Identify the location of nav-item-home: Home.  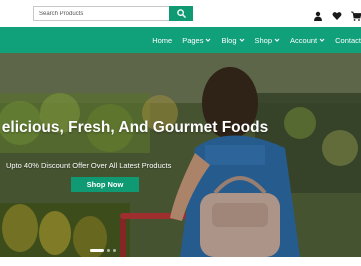
(162, 40).